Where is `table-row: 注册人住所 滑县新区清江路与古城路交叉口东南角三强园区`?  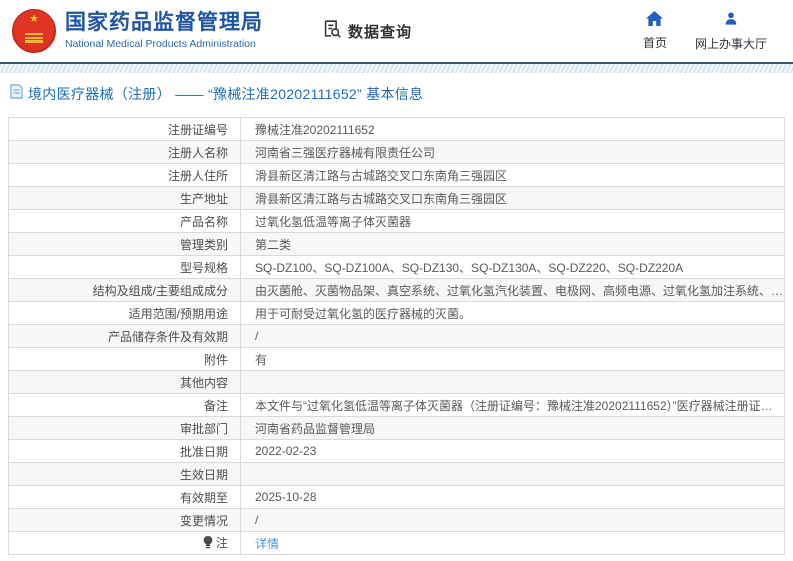
table-row: 注册人住所 滑县新区清江路与古城路交叉口东南角三强园区 is located at coordinates (396, 175).